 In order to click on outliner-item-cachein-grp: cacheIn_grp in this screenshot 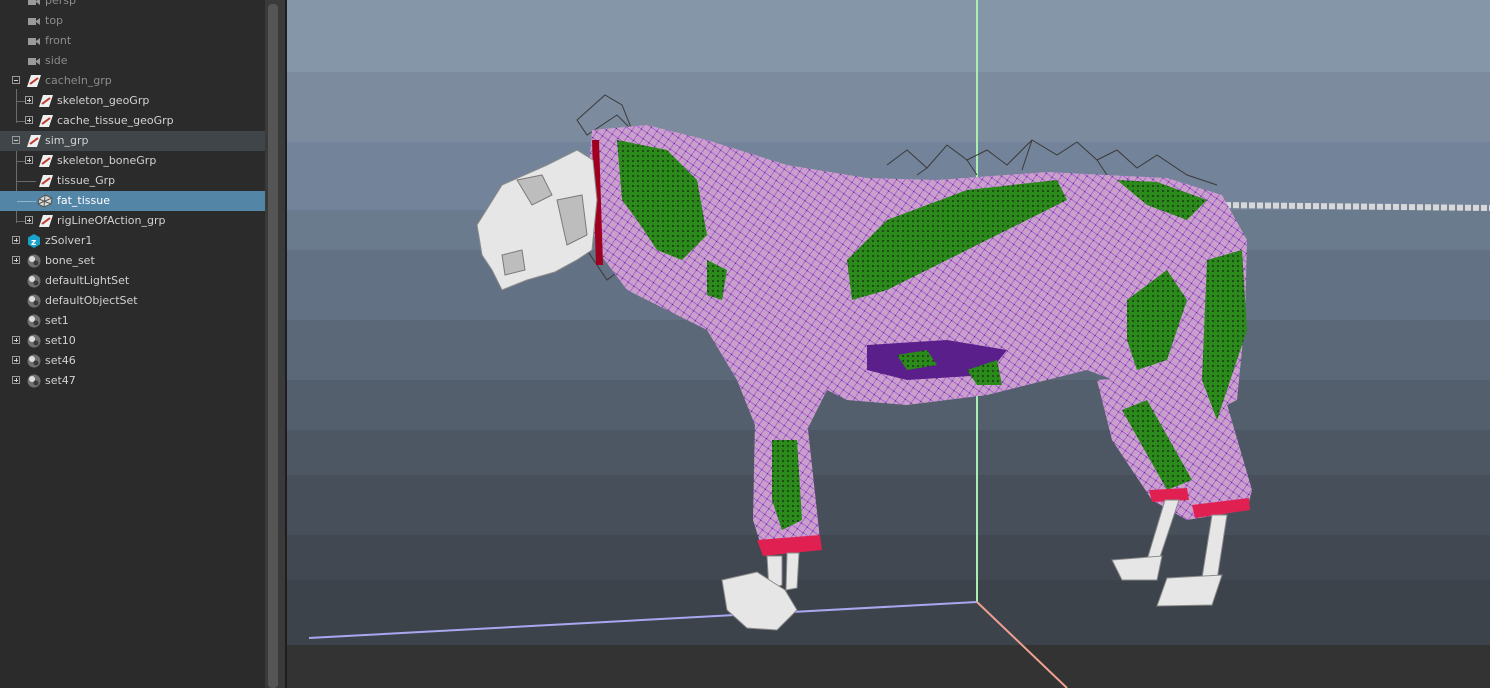, I will do `click(132, 81)`.